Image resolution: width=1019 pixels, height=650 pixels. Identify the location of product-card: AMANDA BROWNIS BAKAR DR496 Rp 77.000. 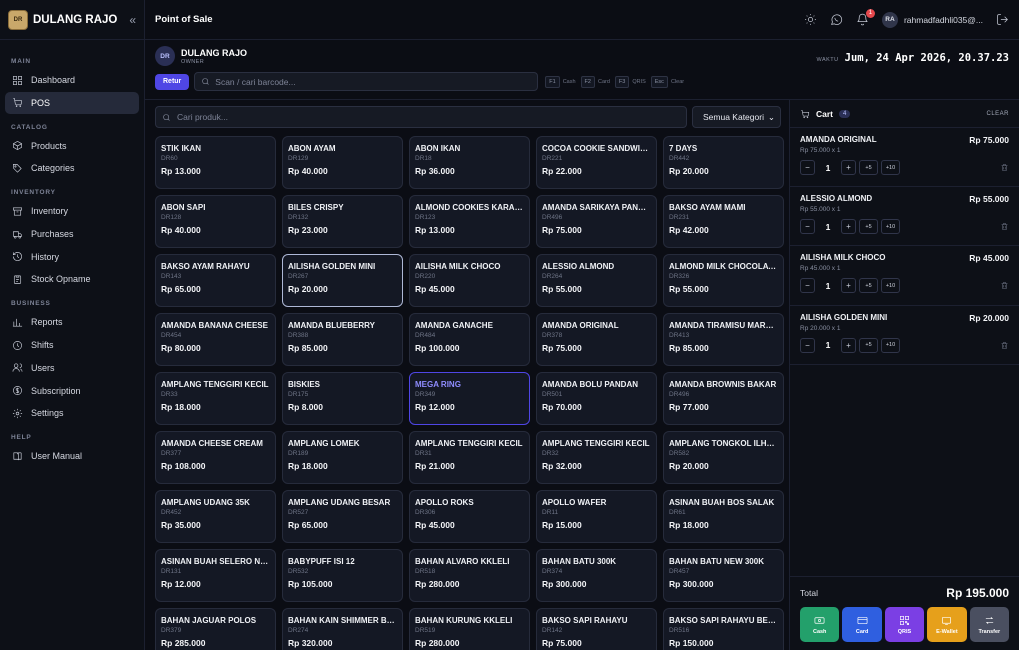
(723, 398).